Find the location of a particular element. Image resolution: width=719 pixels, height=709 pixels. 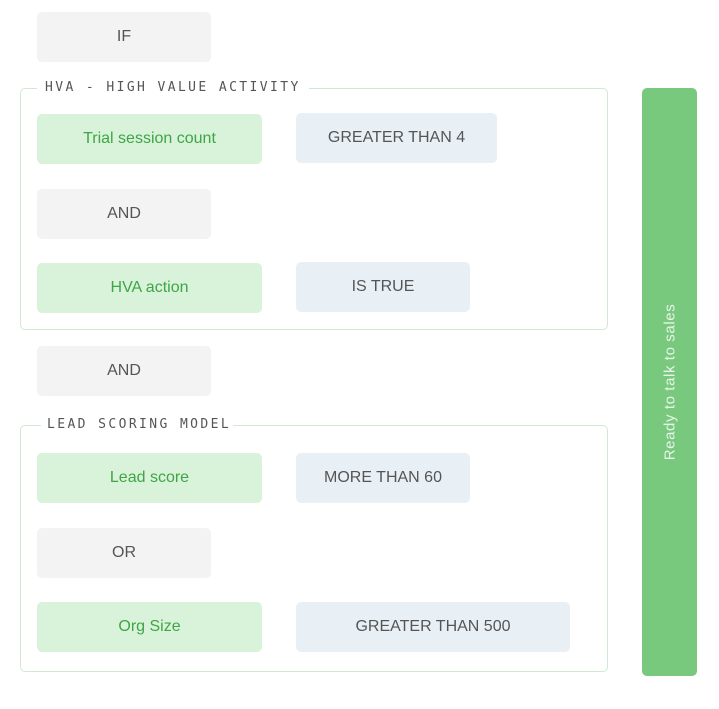

condition-label: GREATER THAN 500 is located at coordinates (433, 626).